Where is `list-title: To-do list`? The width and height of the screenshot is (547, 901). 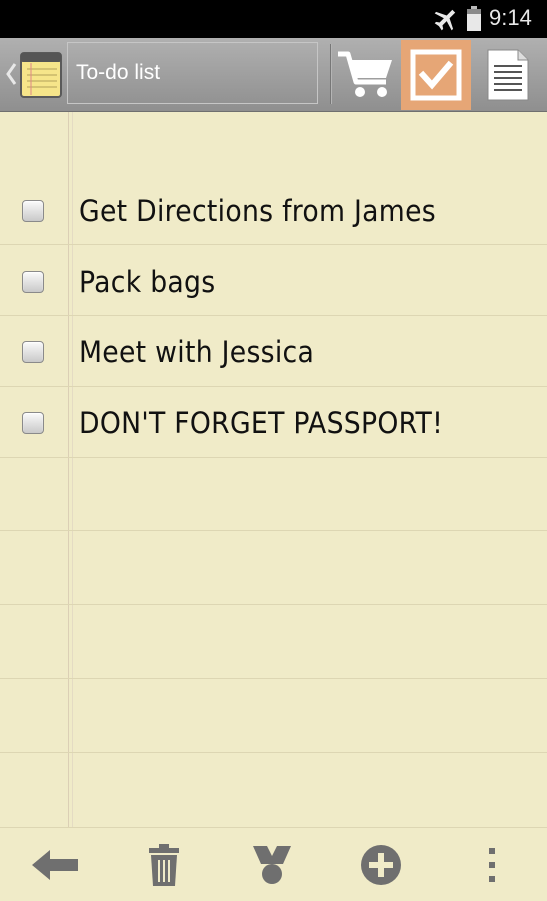
list-title: To-do list is located at coordinates (118, 72).